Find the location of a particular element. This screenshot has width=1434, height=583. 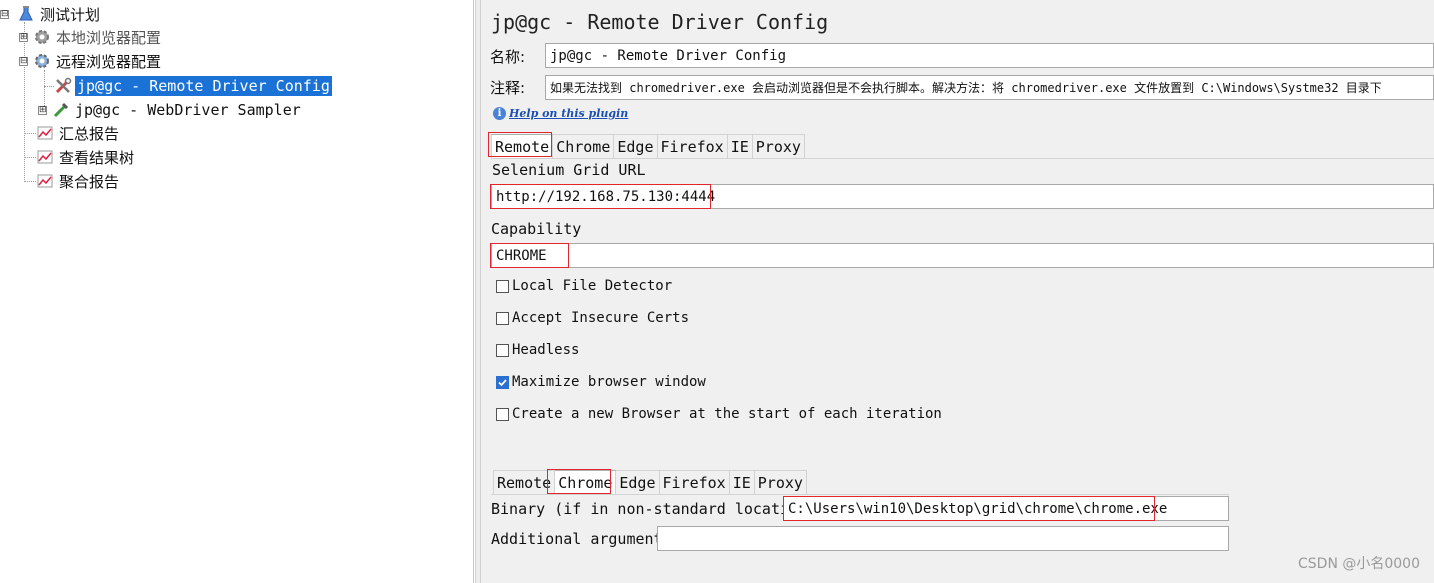

help-link: Help on this plugin is located at coordinates (568, 113).